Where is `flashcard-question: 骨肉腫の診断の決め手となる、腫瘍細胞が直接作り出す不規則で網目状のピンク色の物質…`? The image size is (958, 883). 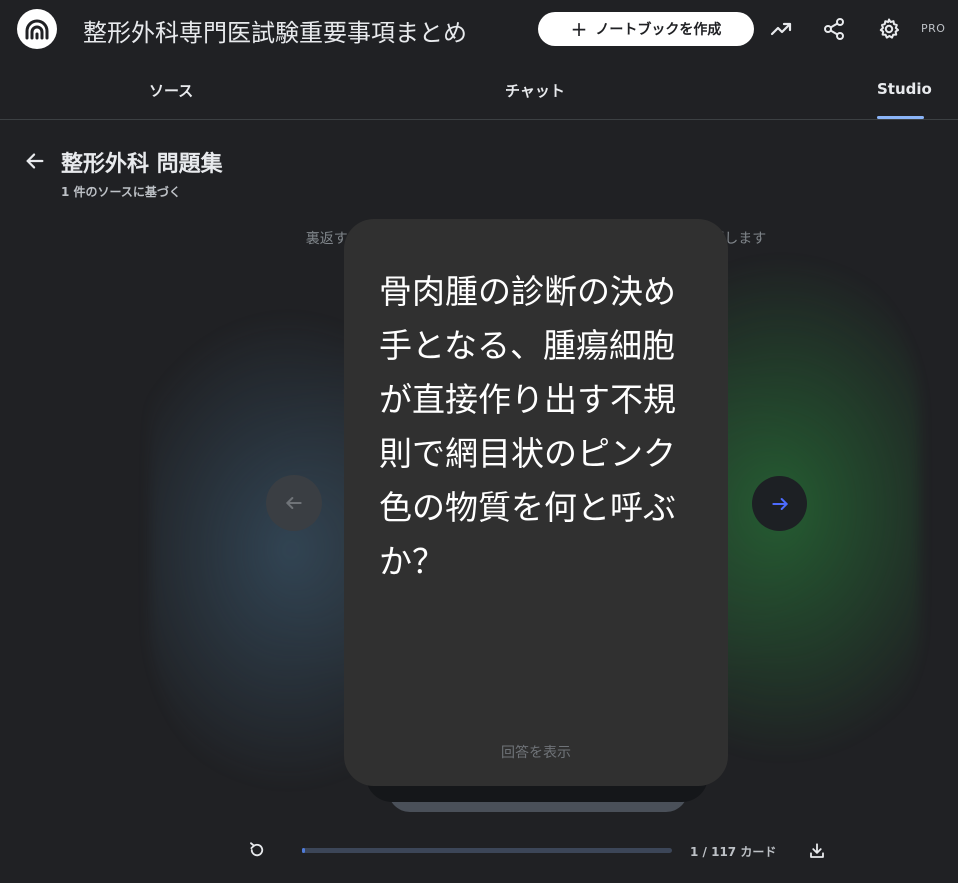 flashcard-question: 骨肉腫の診断の決め手となる、腫瘍細胞が直接作り出す不規則で網目状のピンク色の物質… is located at coordinates (527, 426).